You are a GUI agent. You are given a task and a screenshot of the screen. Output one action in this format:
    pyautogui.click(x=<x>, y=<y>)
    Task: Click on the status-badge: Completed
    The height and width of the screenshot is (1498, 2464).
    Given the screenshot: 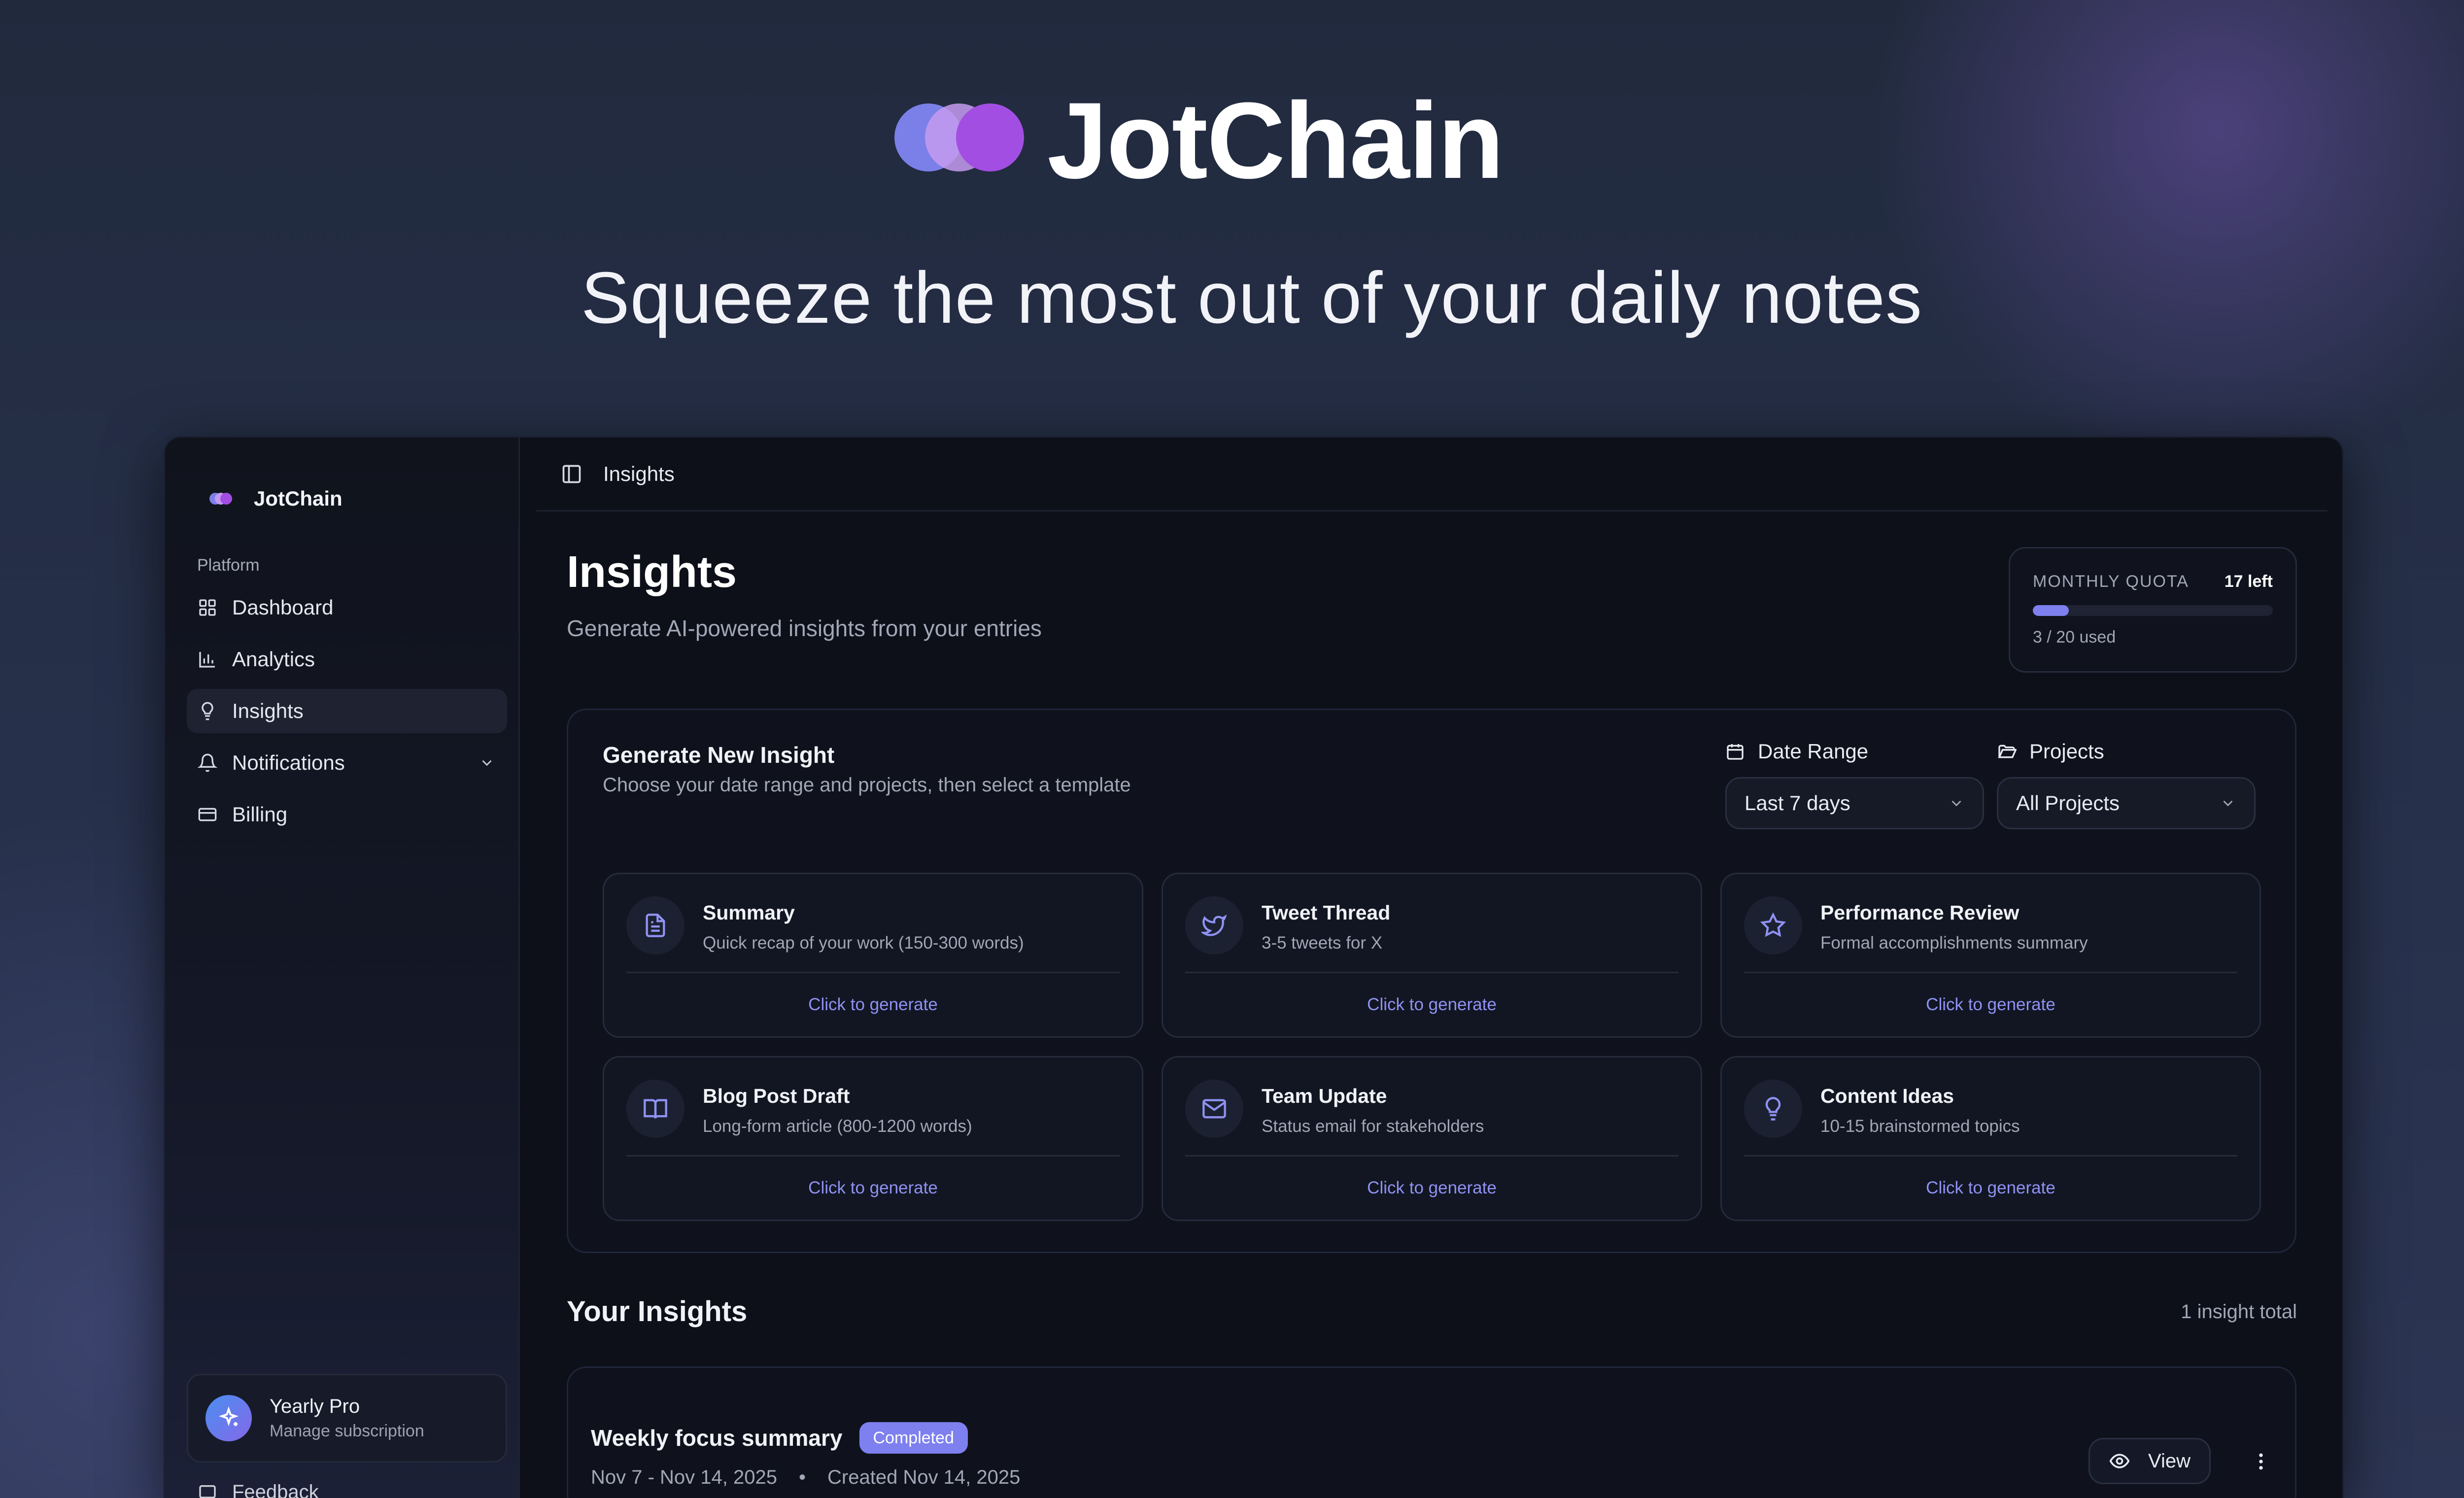 What is the action you would take?
    pyautogui.click(x=913, y=1438)
    